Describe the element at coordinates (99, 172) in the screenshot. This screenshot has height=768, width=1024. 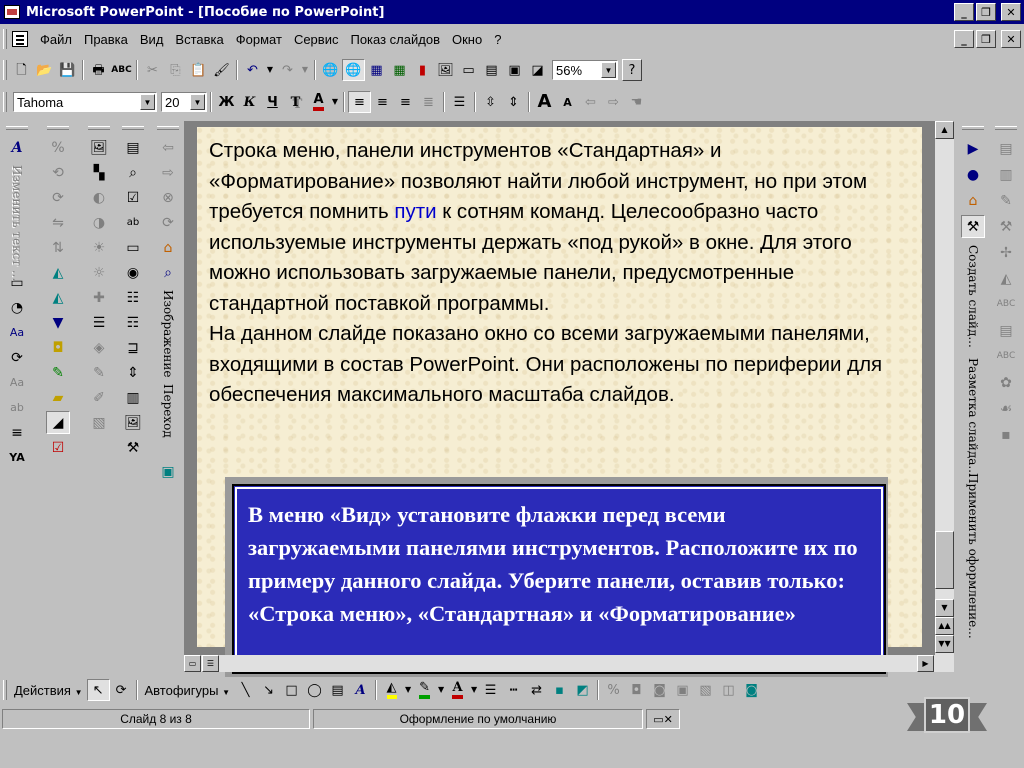
I see `image-control-icon: ▚` at that location.